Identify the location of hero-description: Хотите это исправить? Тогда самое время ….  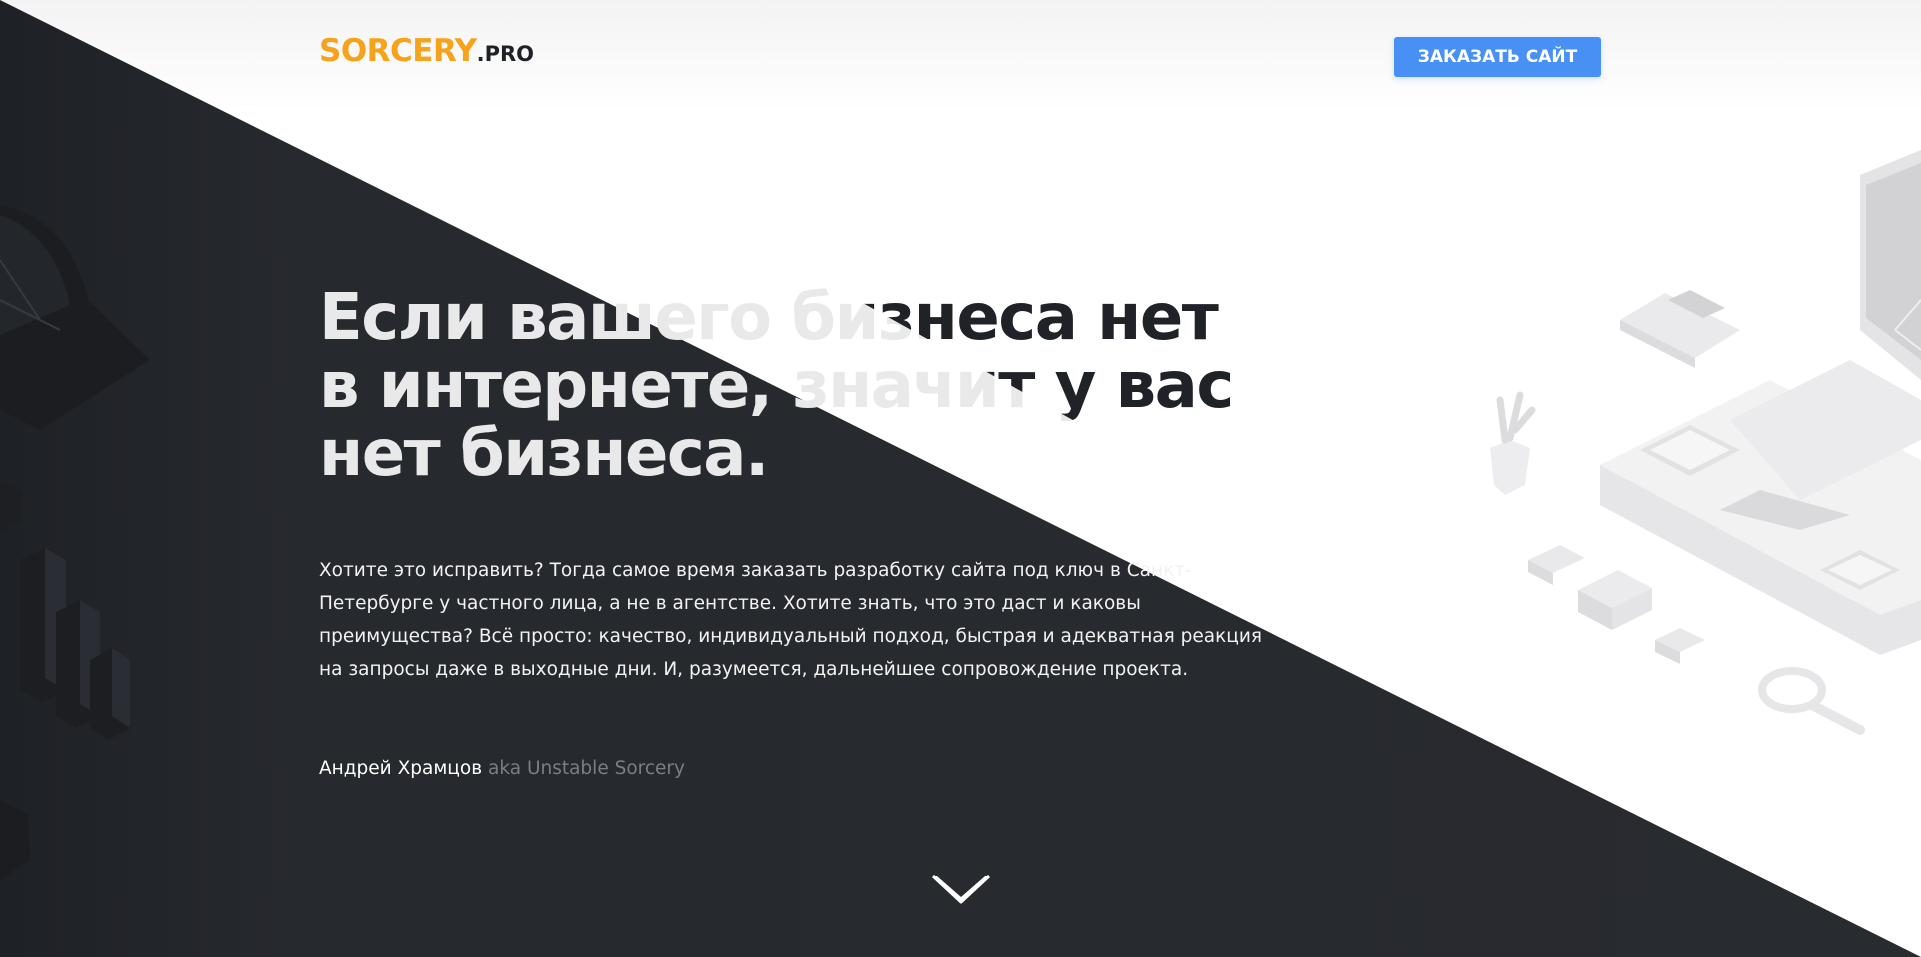
(794, 620).